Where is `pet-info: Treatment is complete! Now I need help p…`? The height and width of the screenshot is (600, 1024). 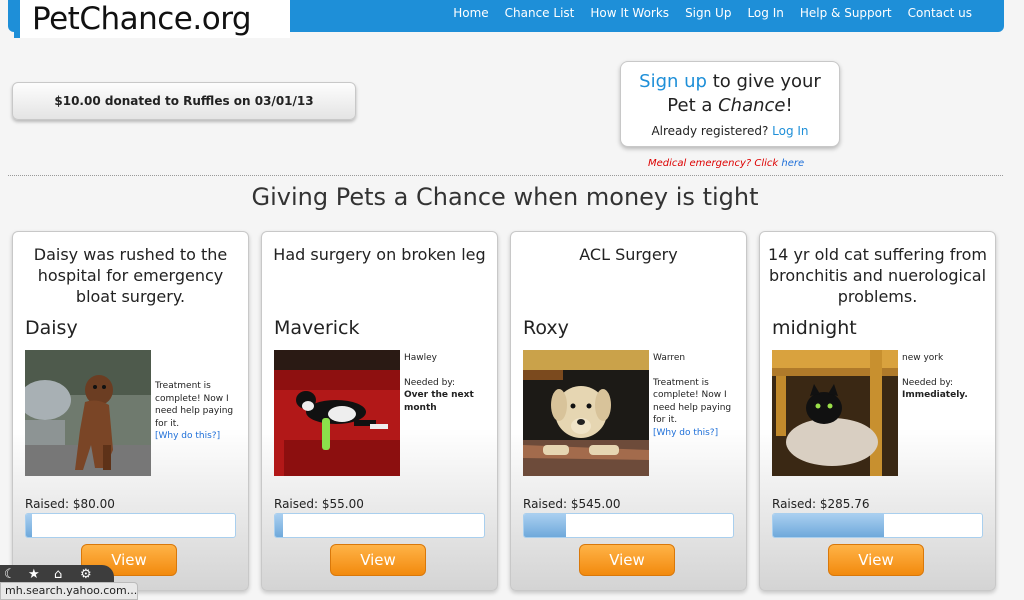 pet-info: Treatment is complete! Now I need help p… is located at coordinates (198, 411).